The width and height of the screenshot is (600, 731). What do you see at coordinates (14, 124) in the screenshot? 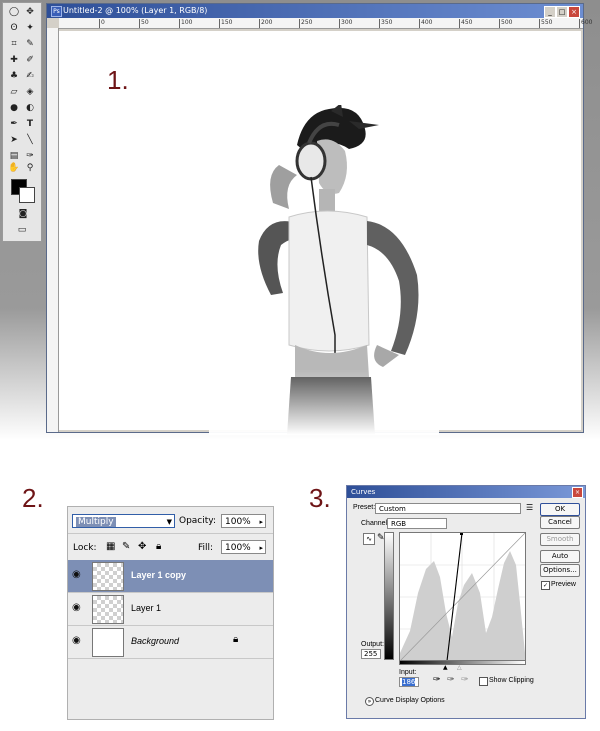
I see `pen-tool-icon: ✒` at bounding box center [14, 124].